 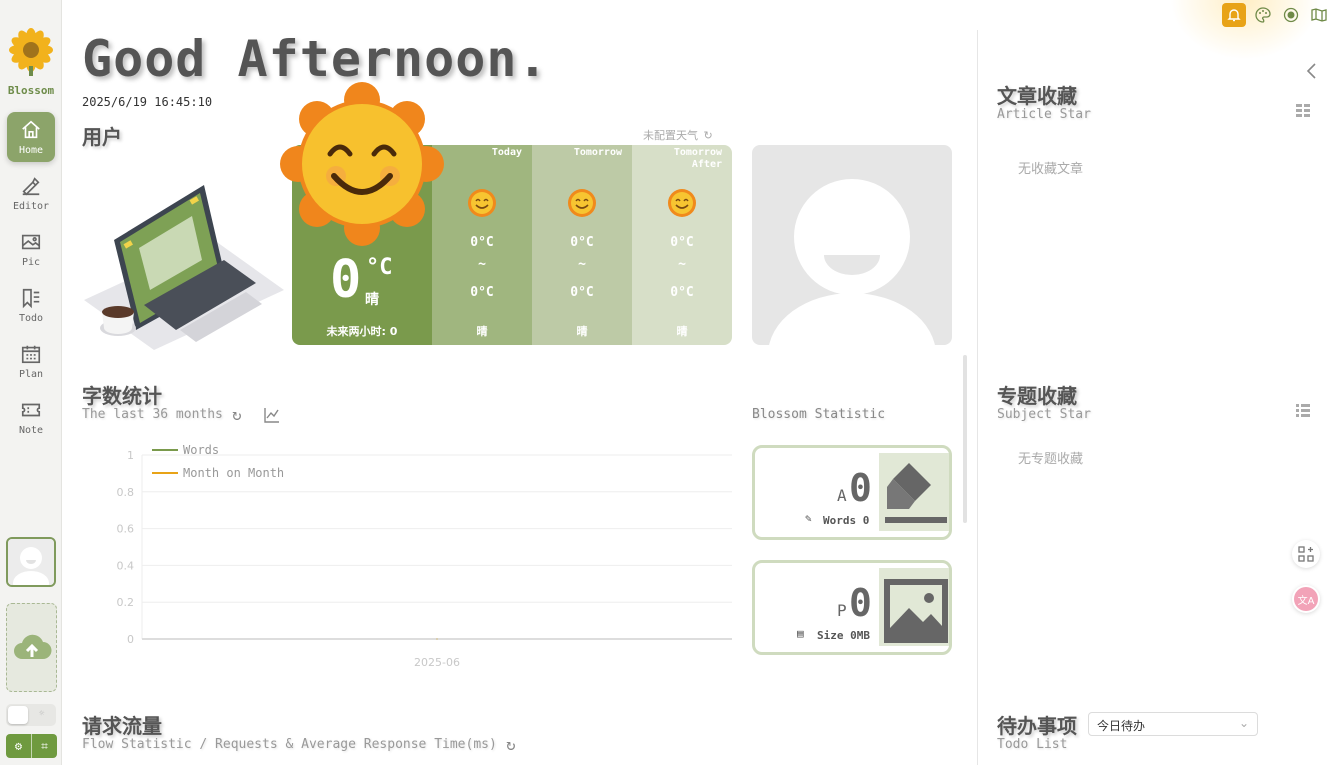 I want to click on forecast-day-after: Tomorrow After 0°C ~ 0°C 晴, so click(x=682, y=245).